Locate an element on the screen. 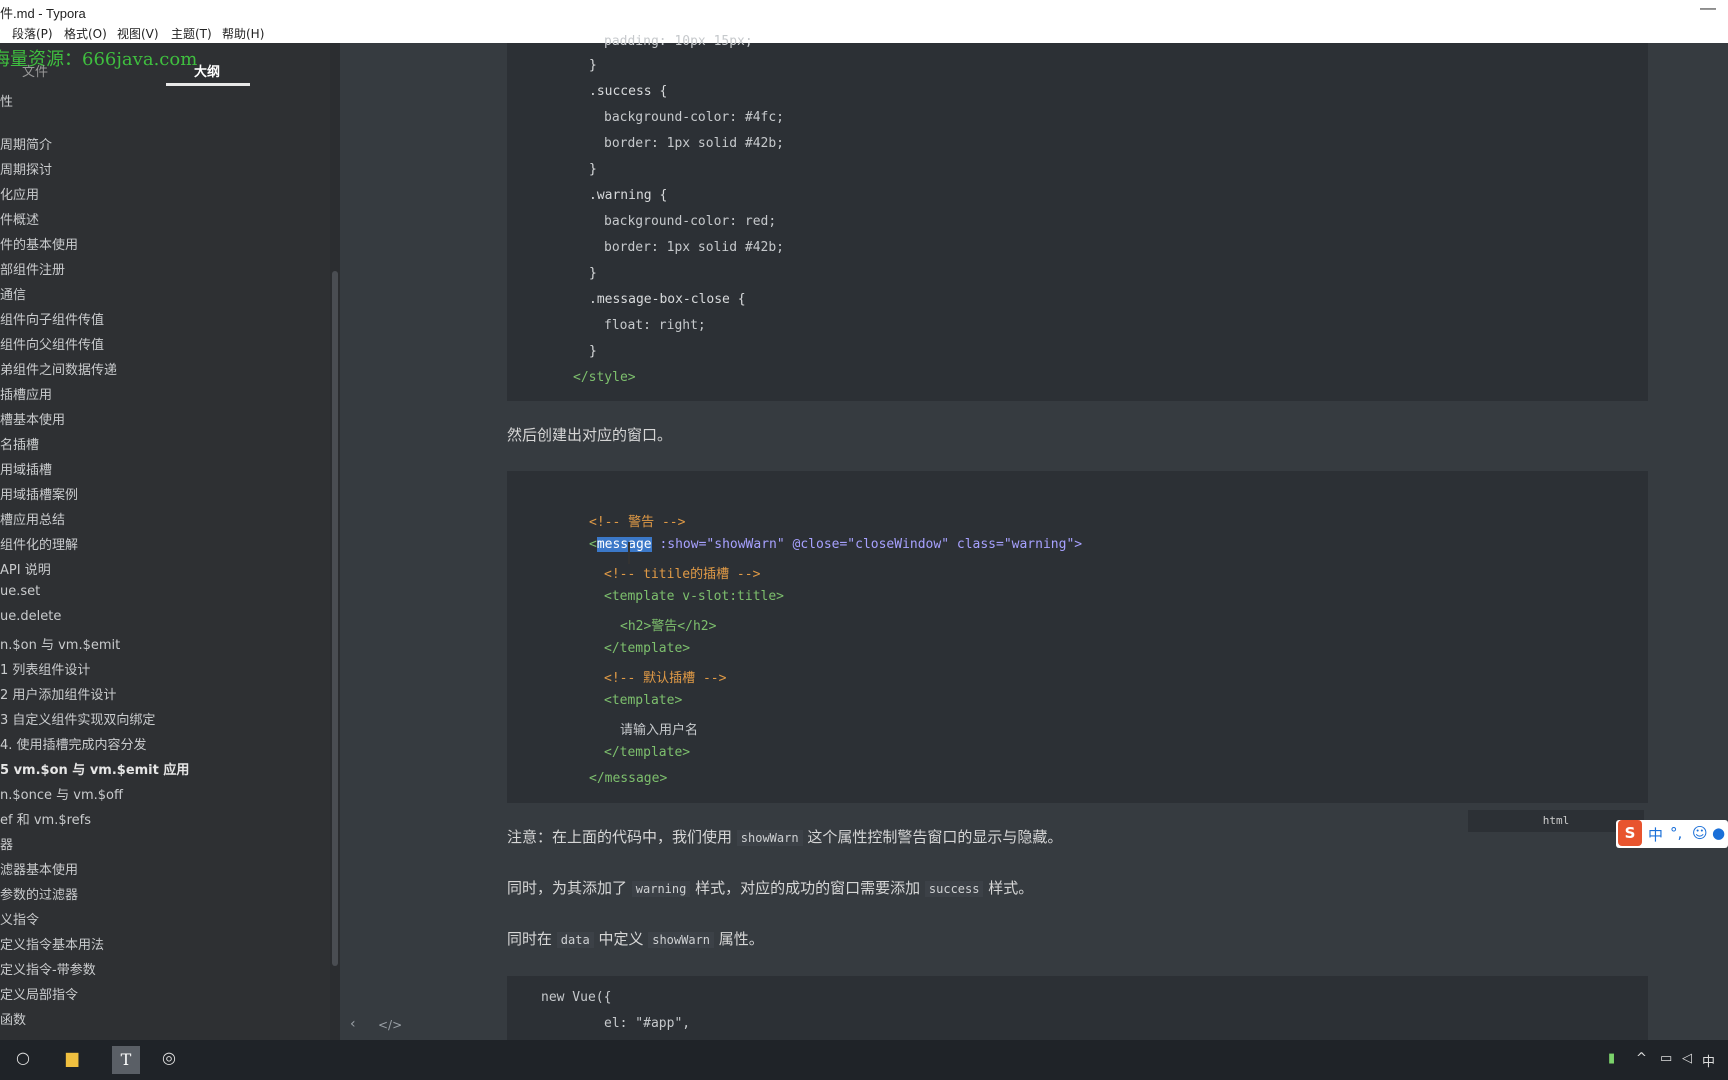 This screenshot has width=1728, height=1080. outline-item: API 说明 is located at coordinates (25, 568).